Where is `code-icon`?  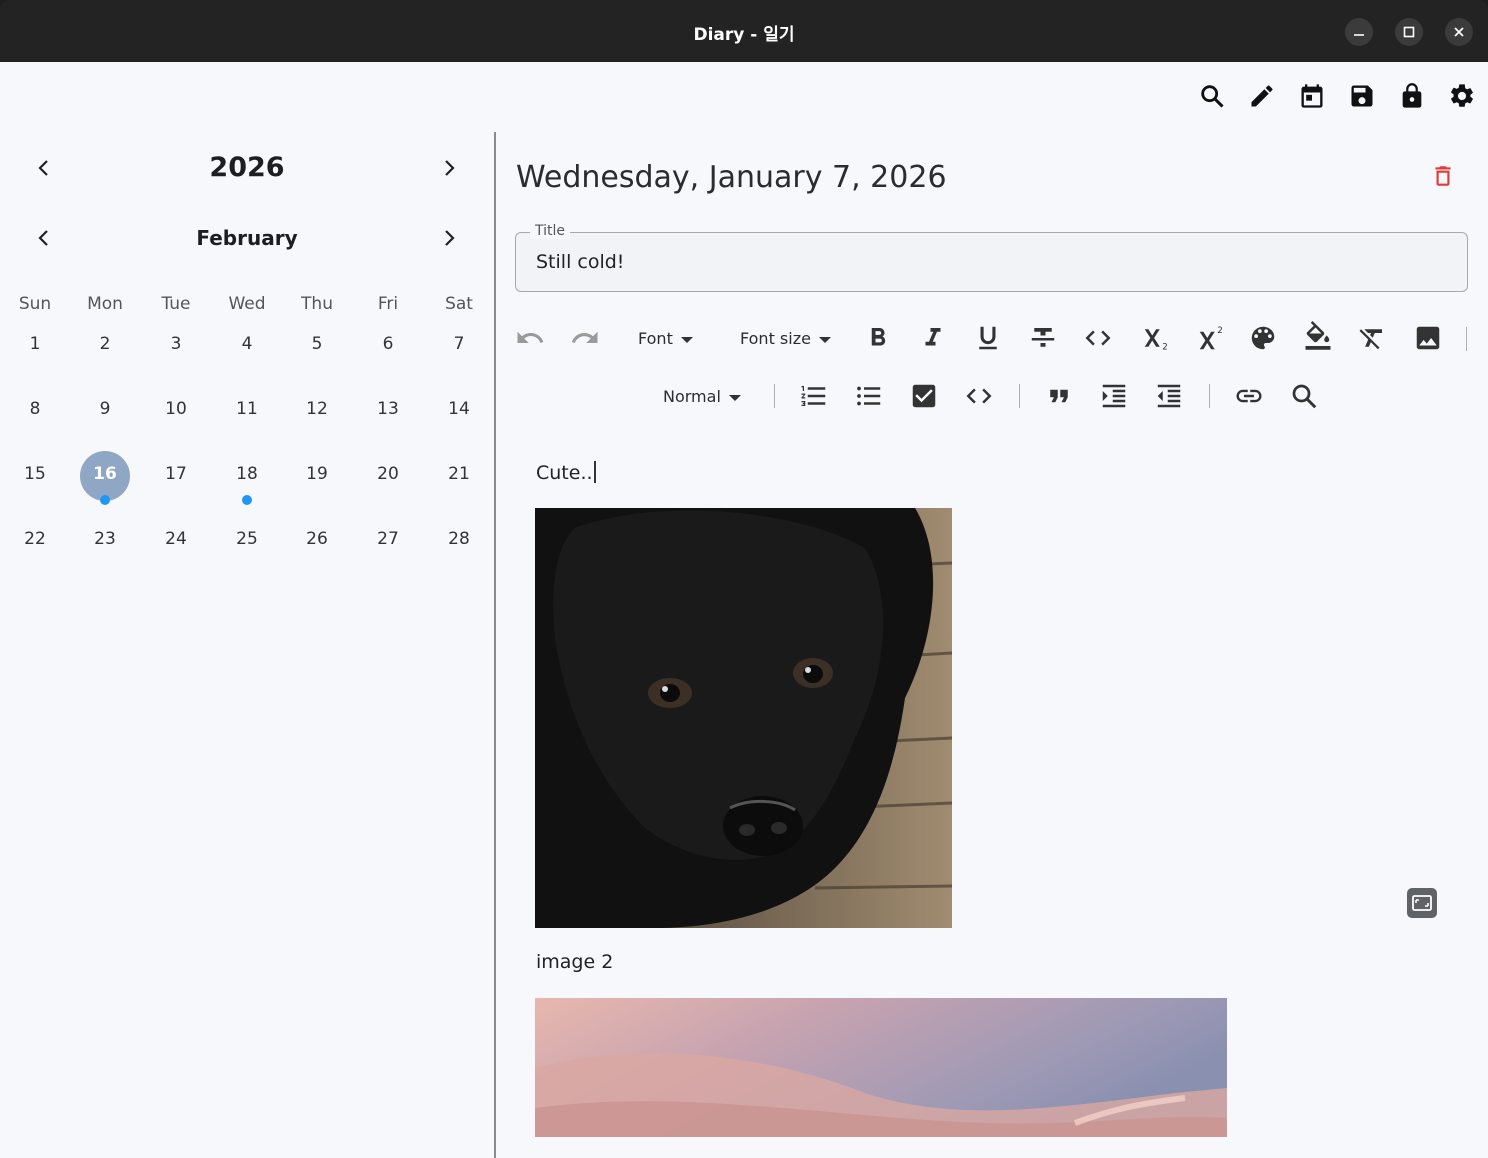
code-icon is located at coordinates (1098, 338).